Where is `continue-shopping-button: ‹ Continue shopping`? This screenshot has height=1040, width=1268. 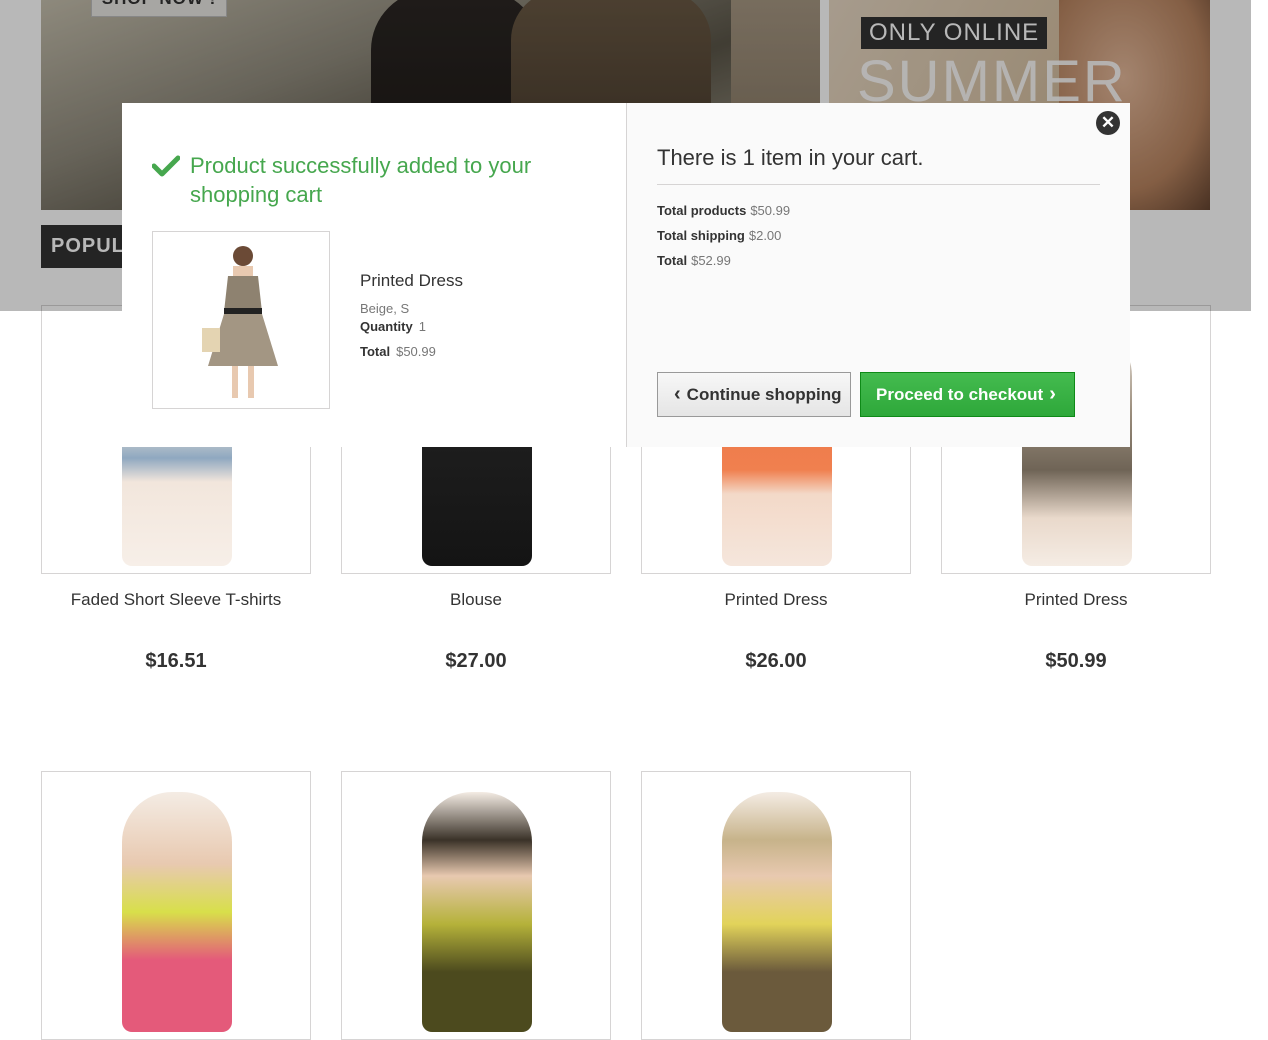 continue-shopping-button: ‹ Continue shopping is located at coordinates (754, 394).